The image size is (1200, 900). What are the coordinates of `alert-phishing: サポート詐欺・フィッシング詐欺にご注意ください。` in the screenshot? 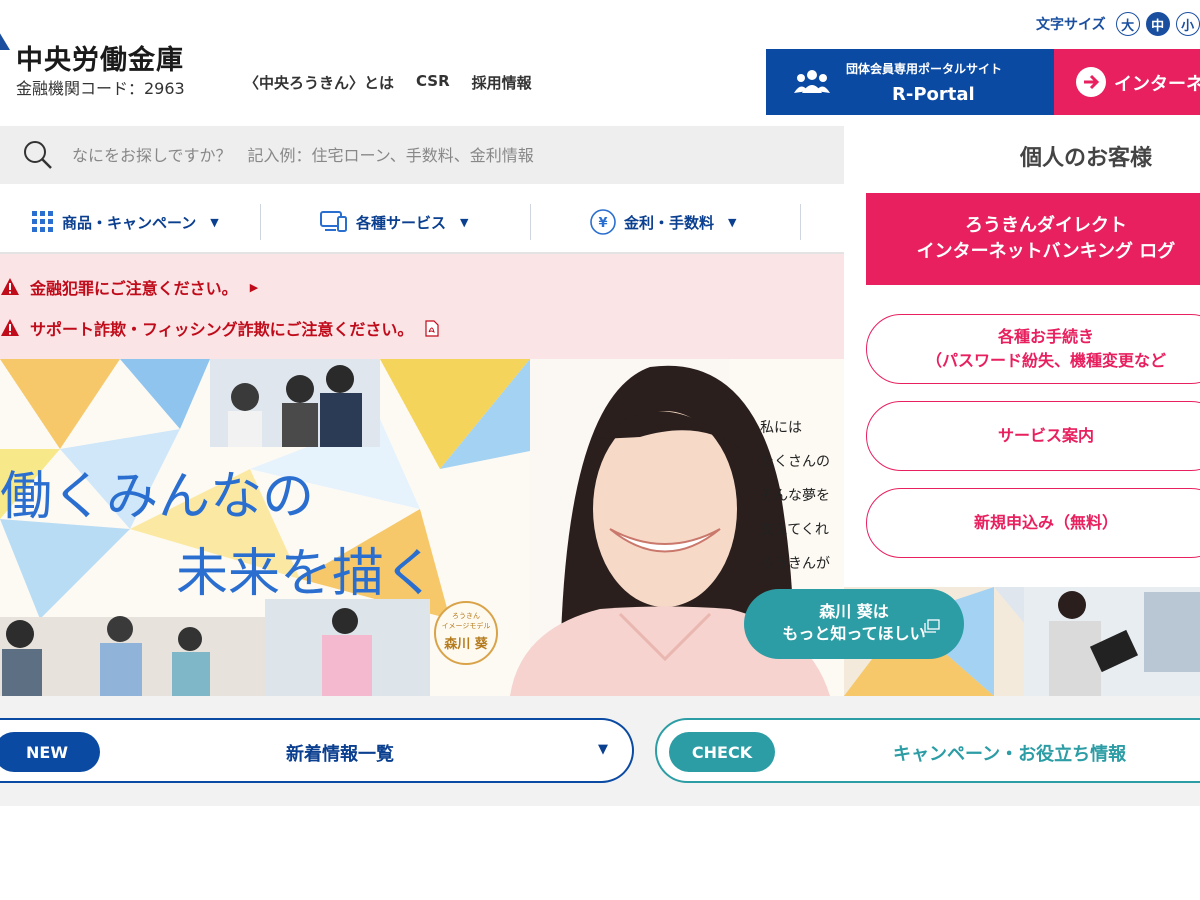 It's located at (219, 328).